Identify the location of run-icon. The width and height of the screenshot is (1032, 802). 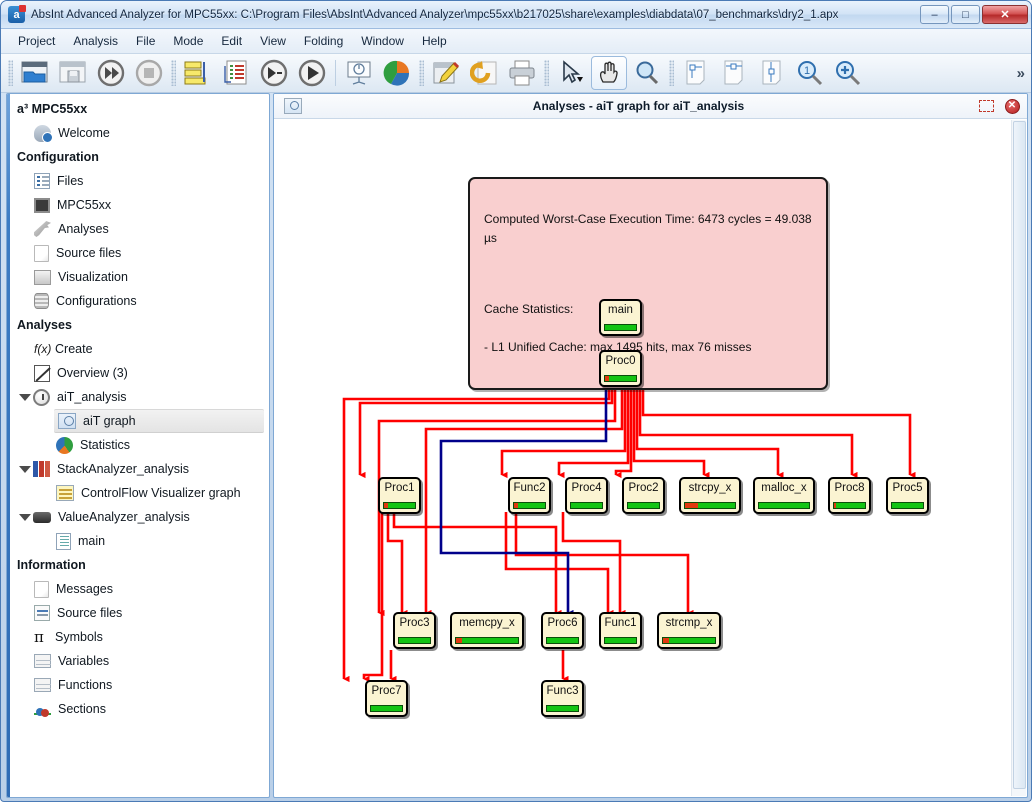
(312, 73).